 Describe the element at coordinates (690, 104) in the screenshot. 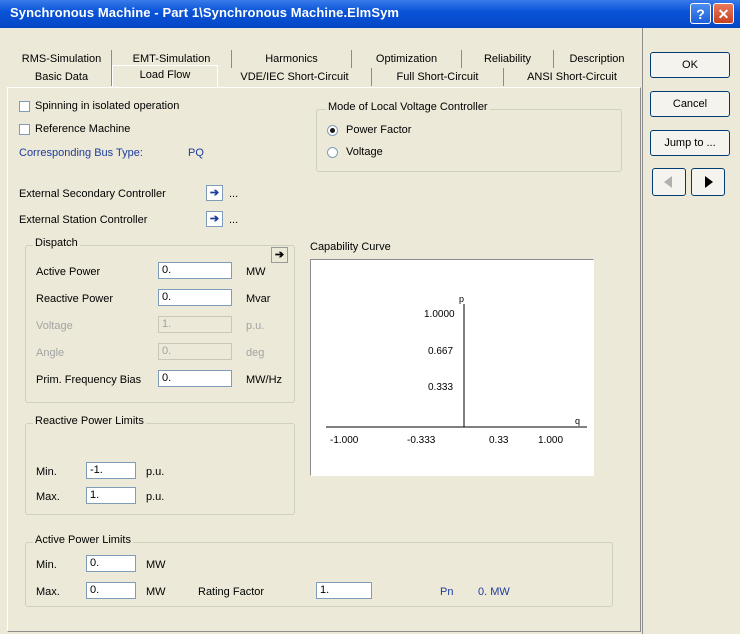

I see `cancel-button: Cancel` at that location.